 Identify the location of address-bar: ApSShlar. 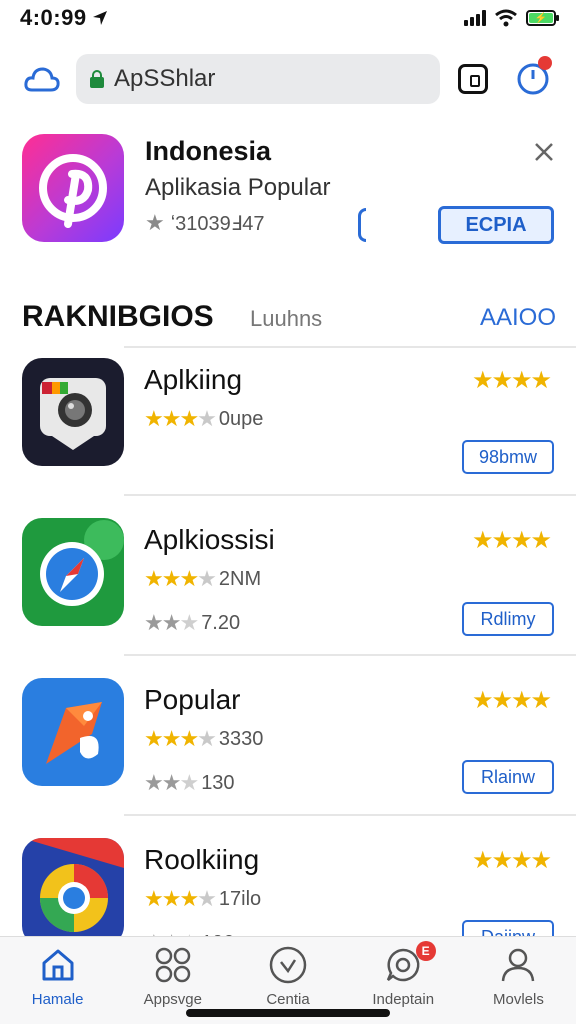
(258, 79).